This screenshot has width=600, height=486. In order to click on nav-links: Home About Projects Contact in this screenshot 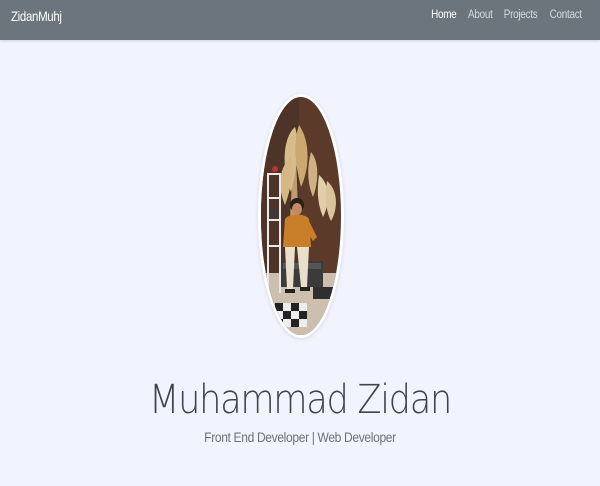, I will do `click(507, 15)`.